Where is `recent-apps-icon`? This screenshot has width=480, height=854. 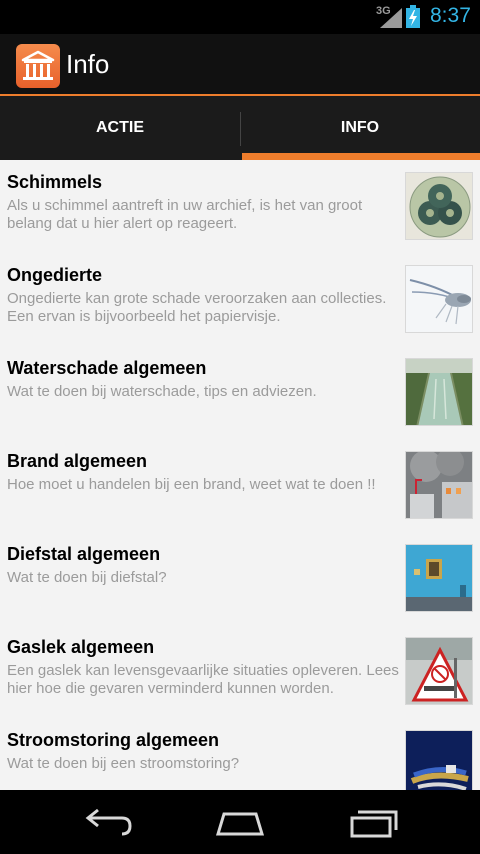 recent-apps-icon is located at coordinates (374, 822).